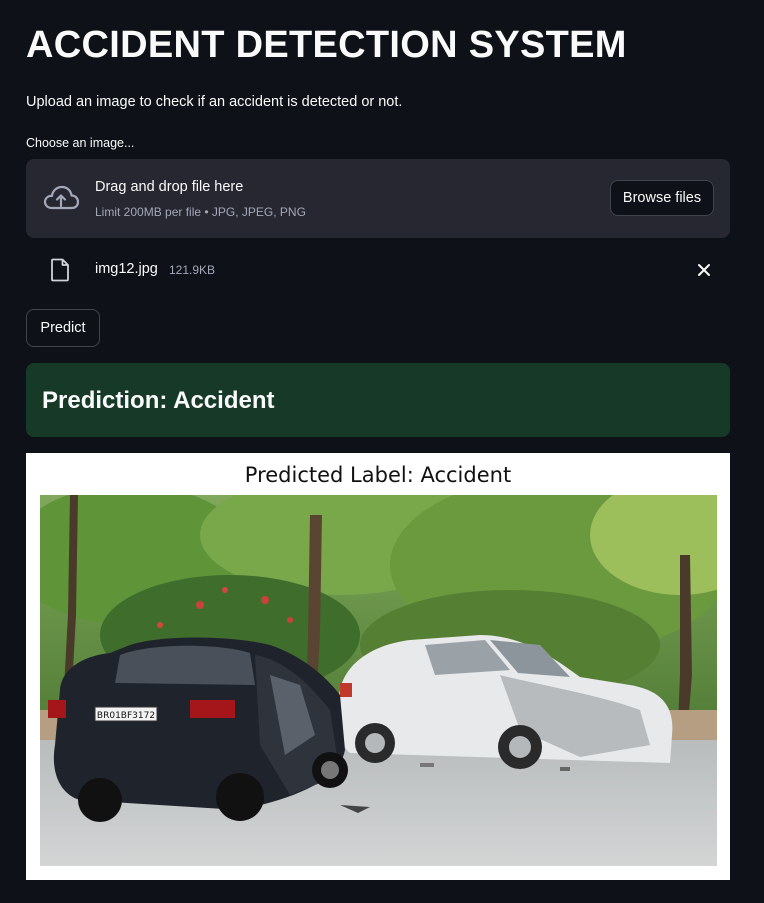 This screenshot has width=764, height=903. Describe the element at coordinates (662, 198) in the screenshot. I see `browse-files-button: Browse files` at that location.